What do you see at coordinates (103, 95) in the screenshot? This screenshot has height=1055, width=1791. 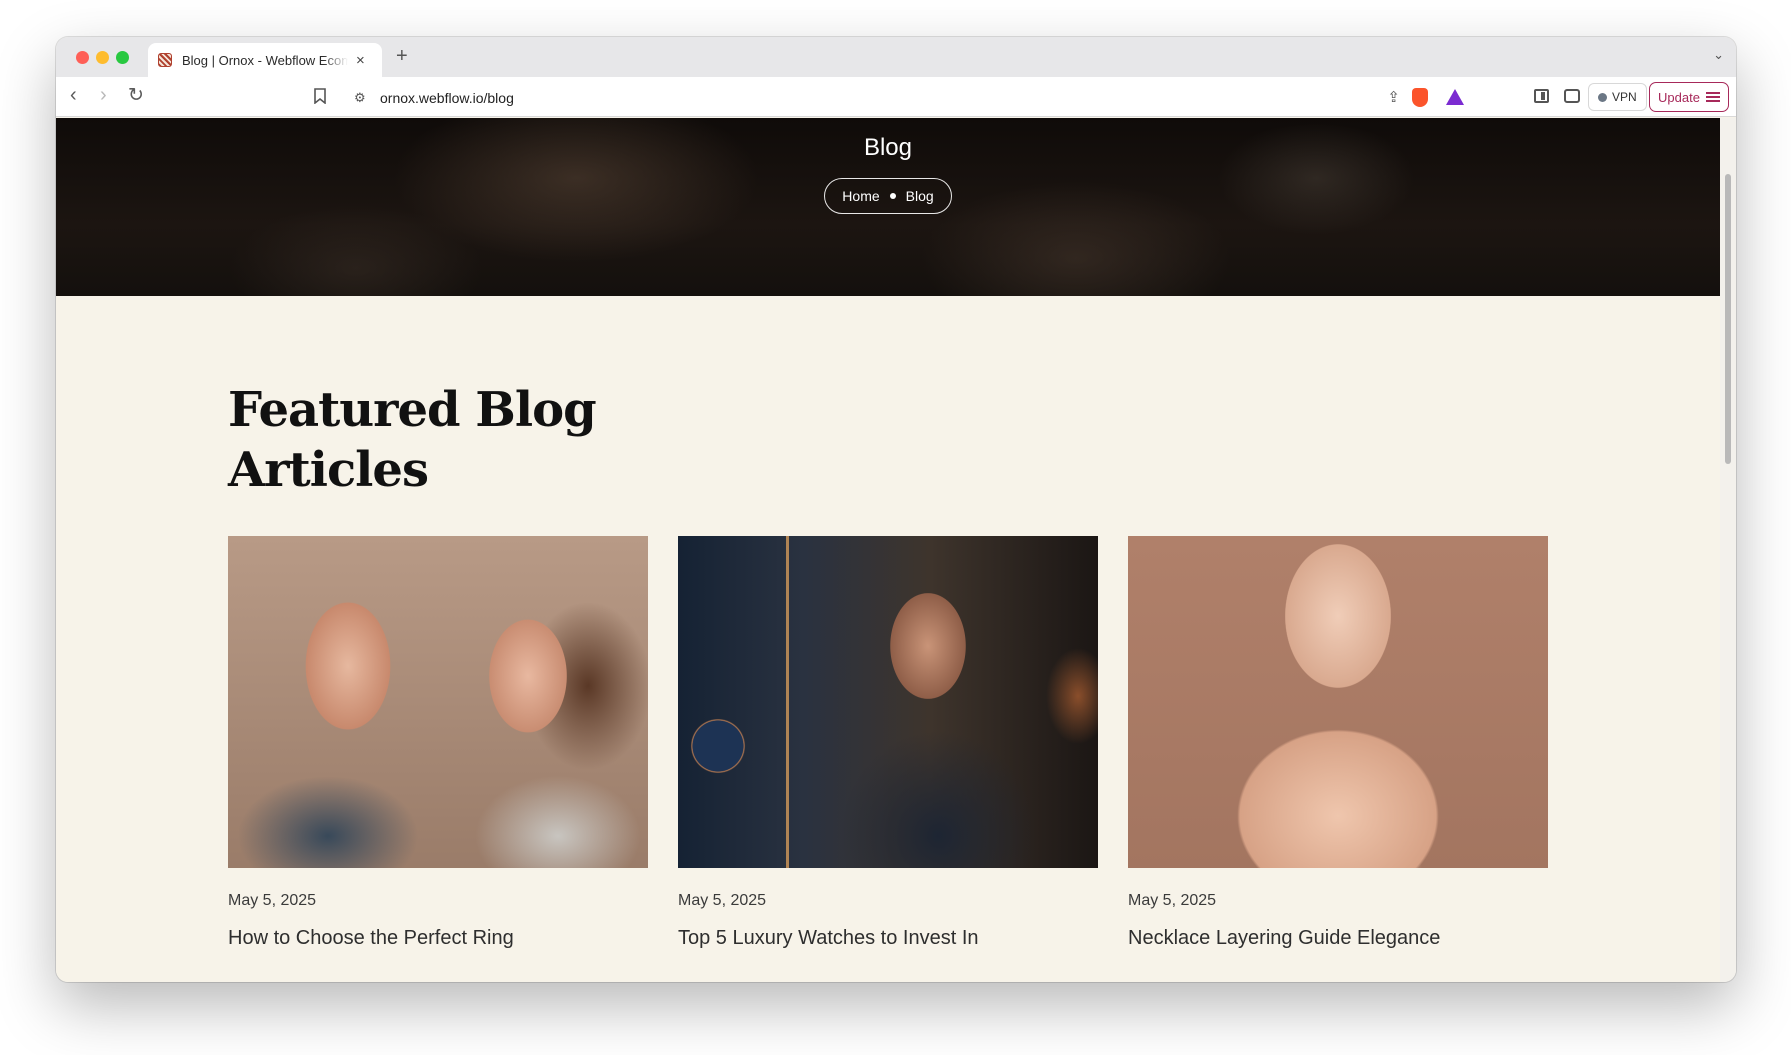 I see `forward-button: ›` at bounding box center [103, 95].